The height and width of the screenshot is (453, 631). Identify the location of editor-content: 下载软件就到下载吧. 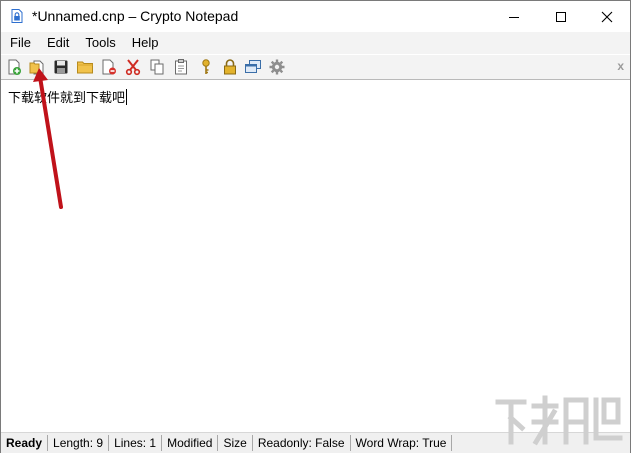
(68, 96).